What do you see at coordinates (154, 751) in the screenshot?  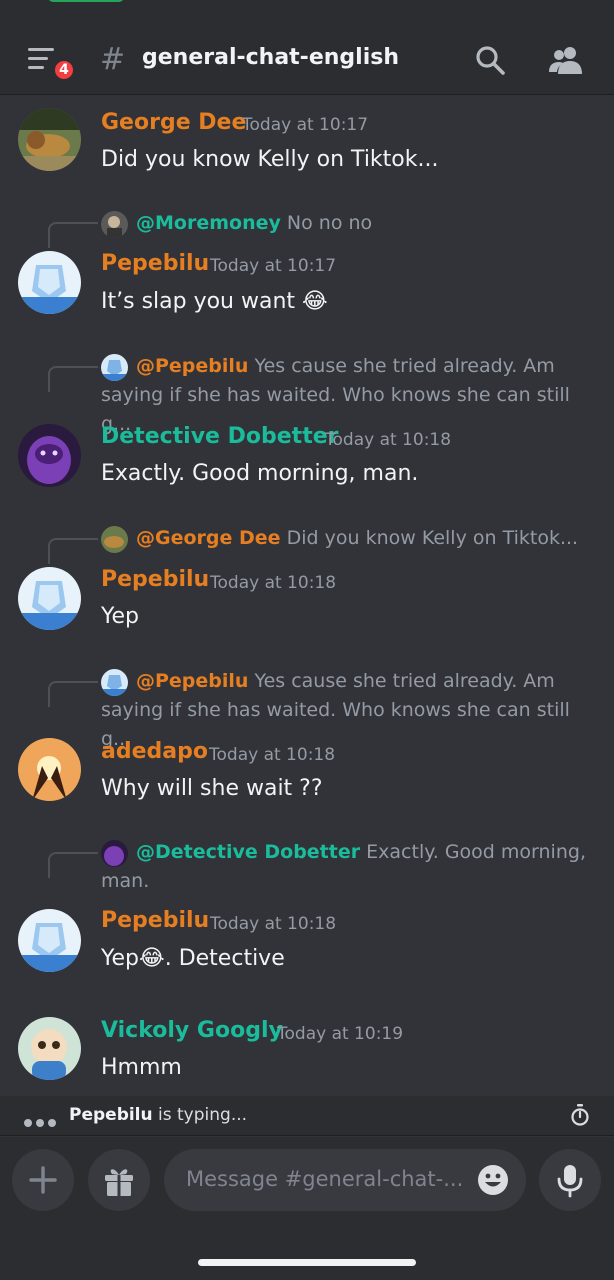 I see `message-author: adedapo` at bounding box center [154, 751].